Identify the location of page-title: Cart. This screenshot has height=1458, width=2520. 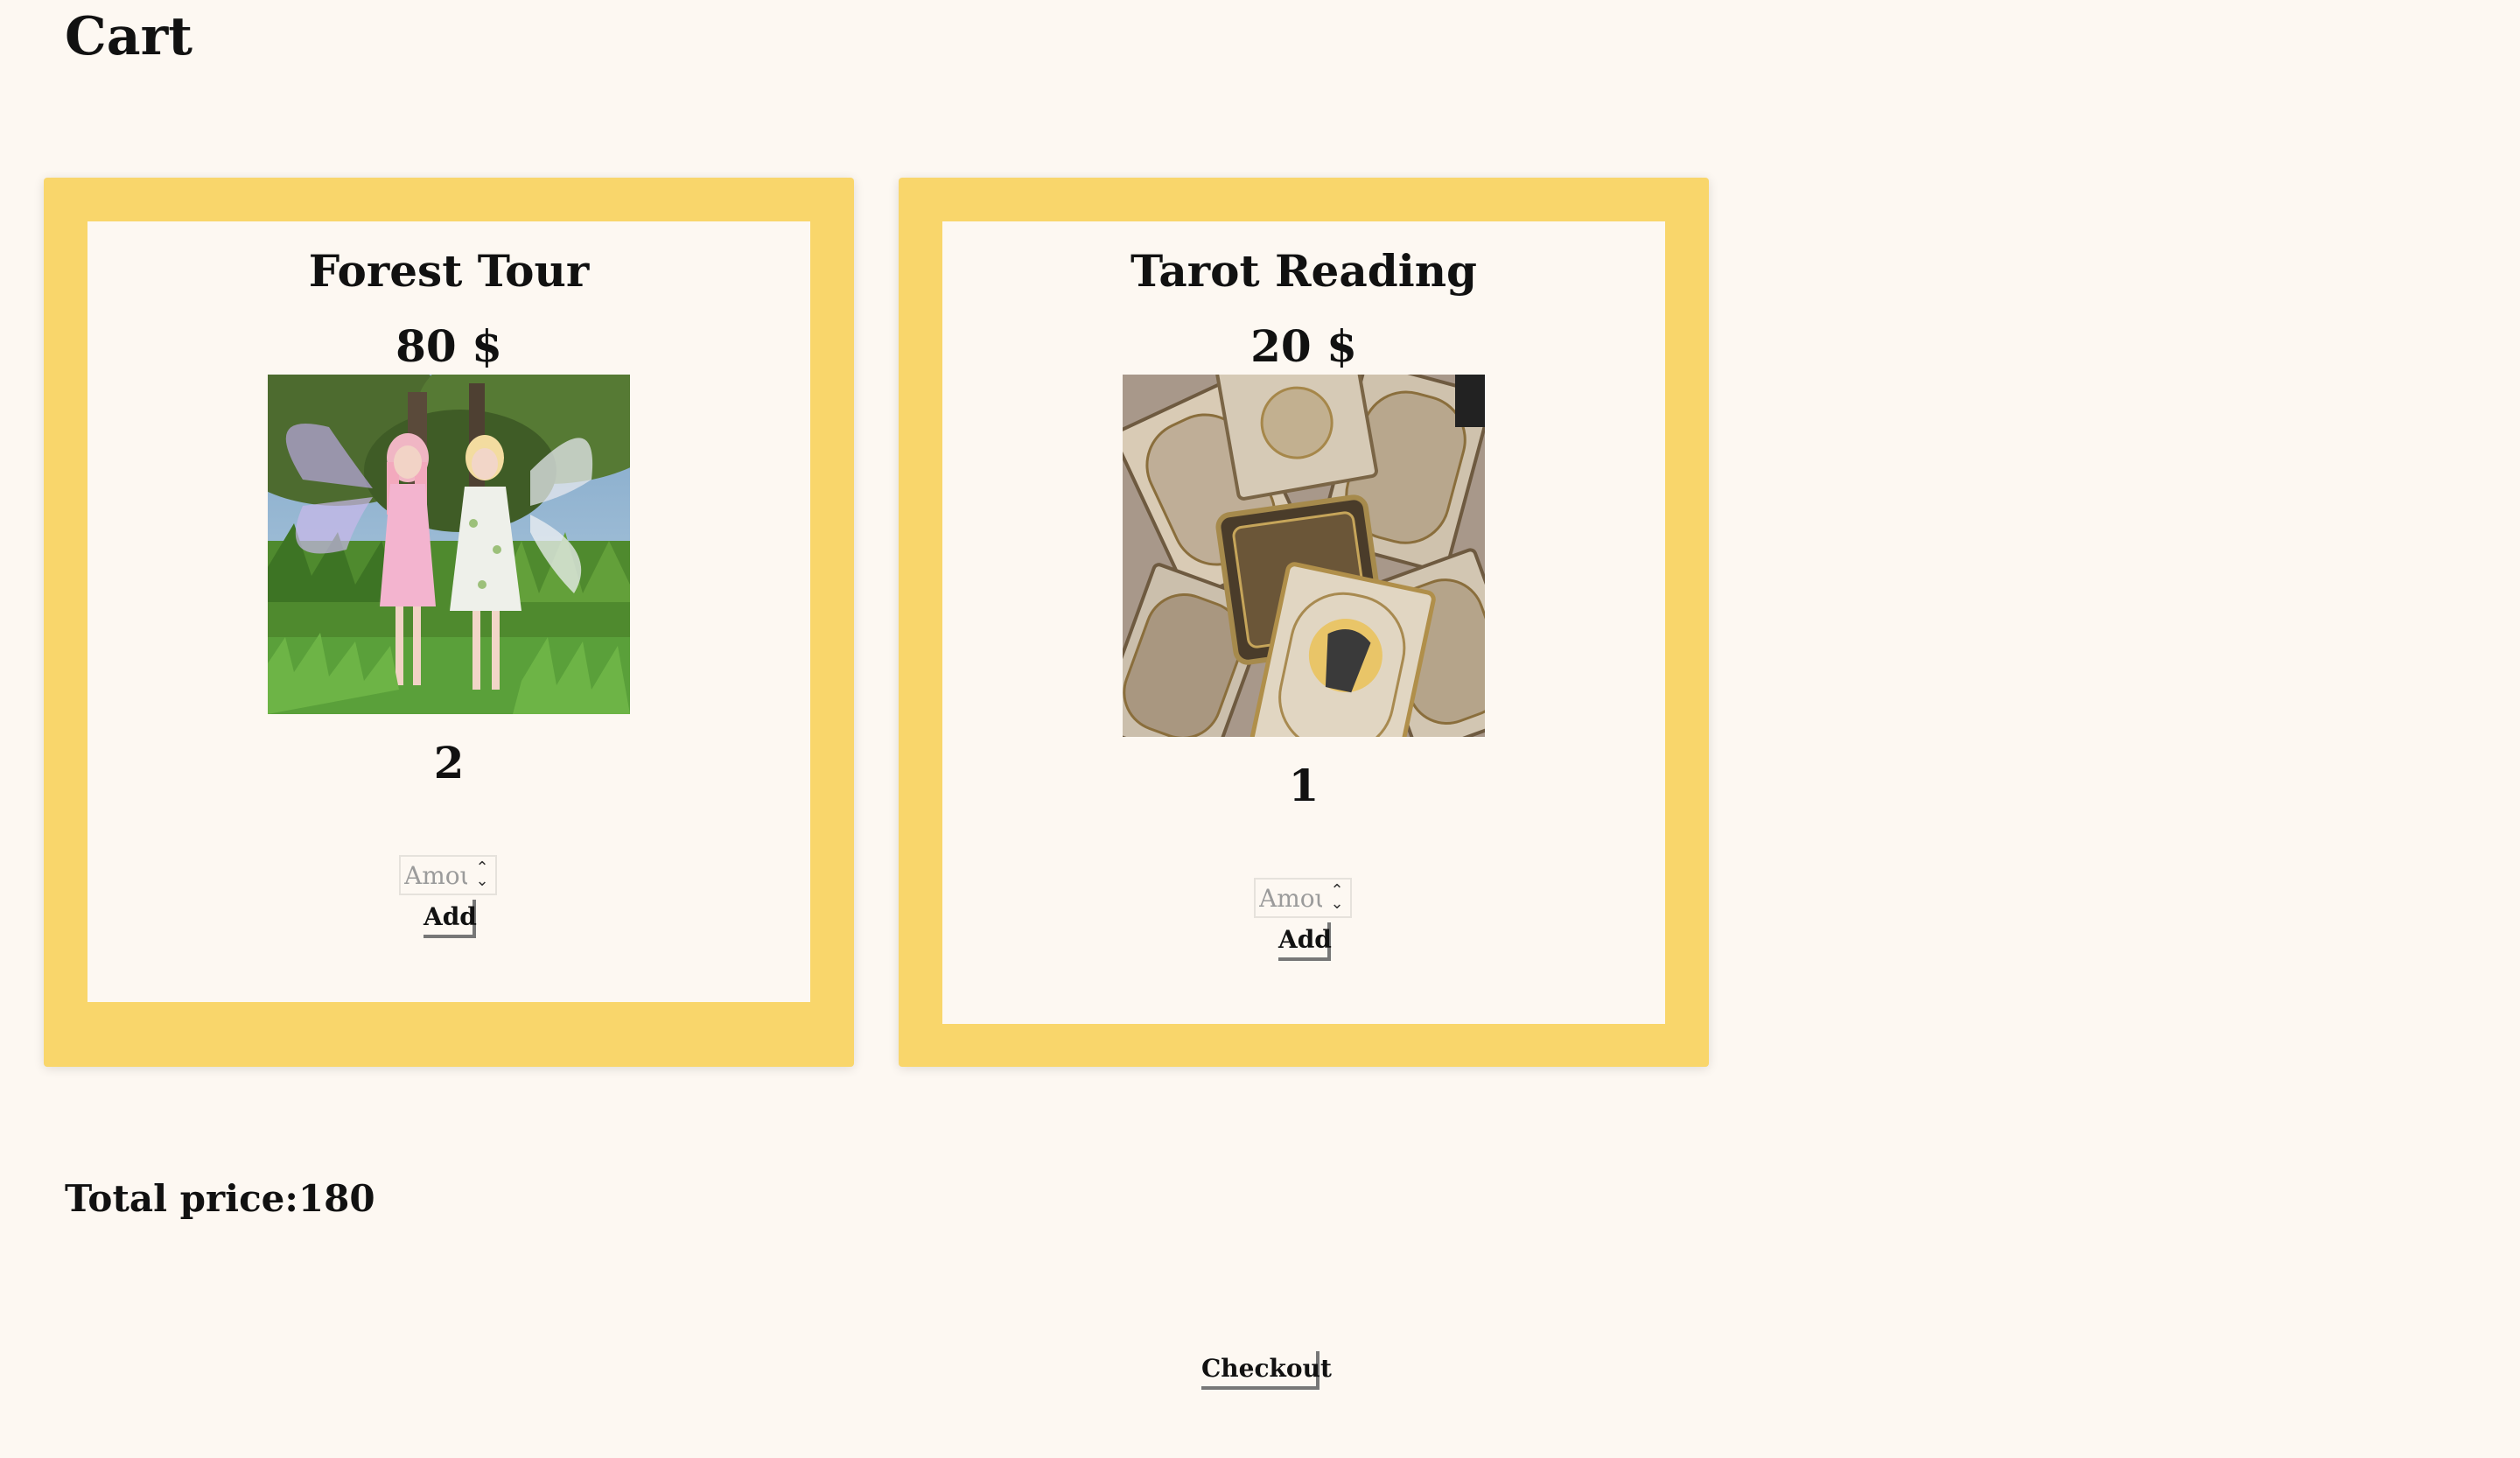
(128, 36).